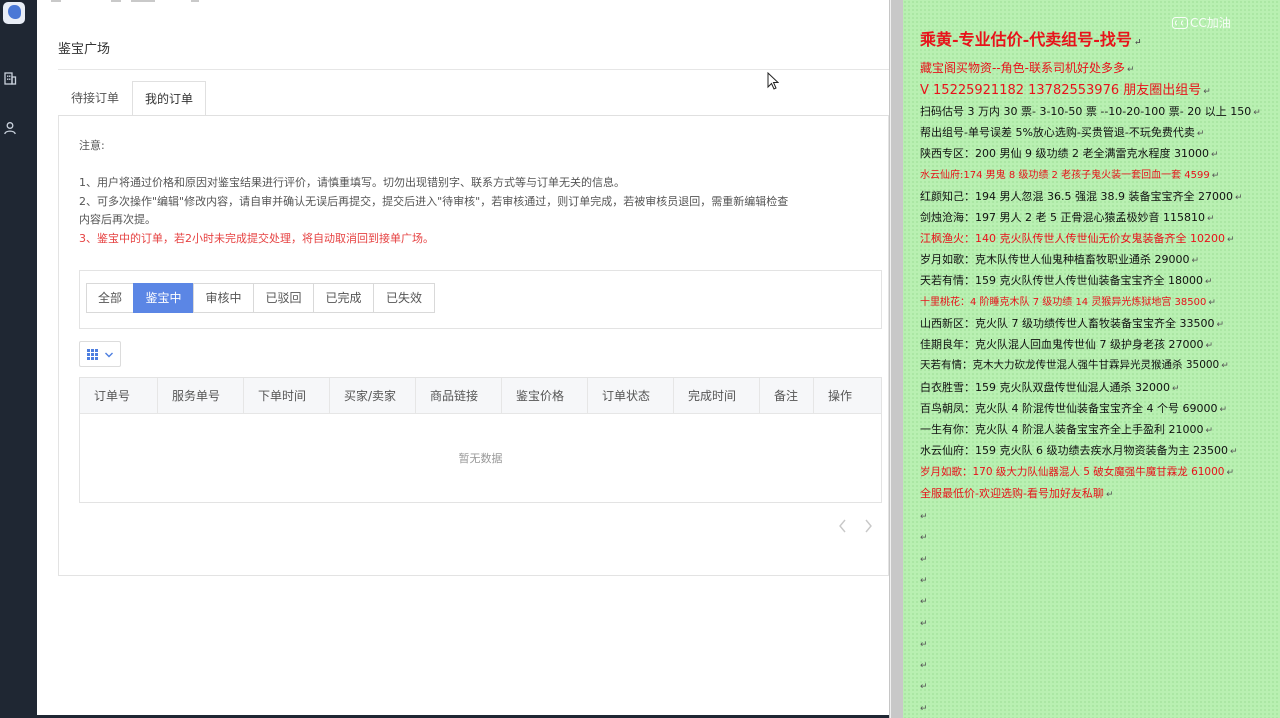  Describe the element at coordinates (1017, 493) in the screenshot. I see `notepad-line: 全服最低价-欢迎选购-看号加好友私聊 ↵` at that location.